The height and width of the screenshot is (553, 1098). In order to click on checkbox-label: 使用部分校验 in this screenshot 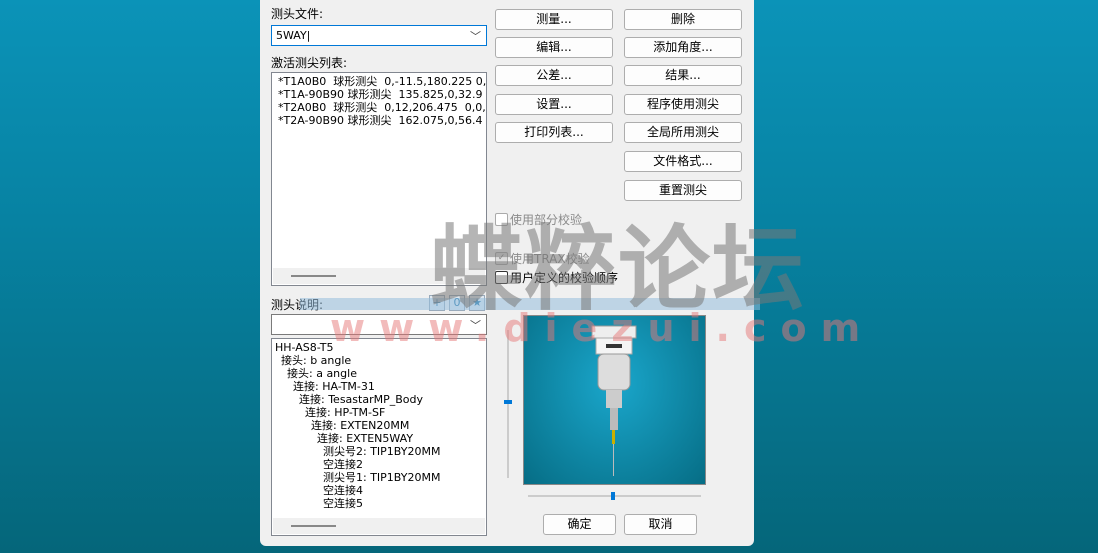, I will do `click(546, 220)`.